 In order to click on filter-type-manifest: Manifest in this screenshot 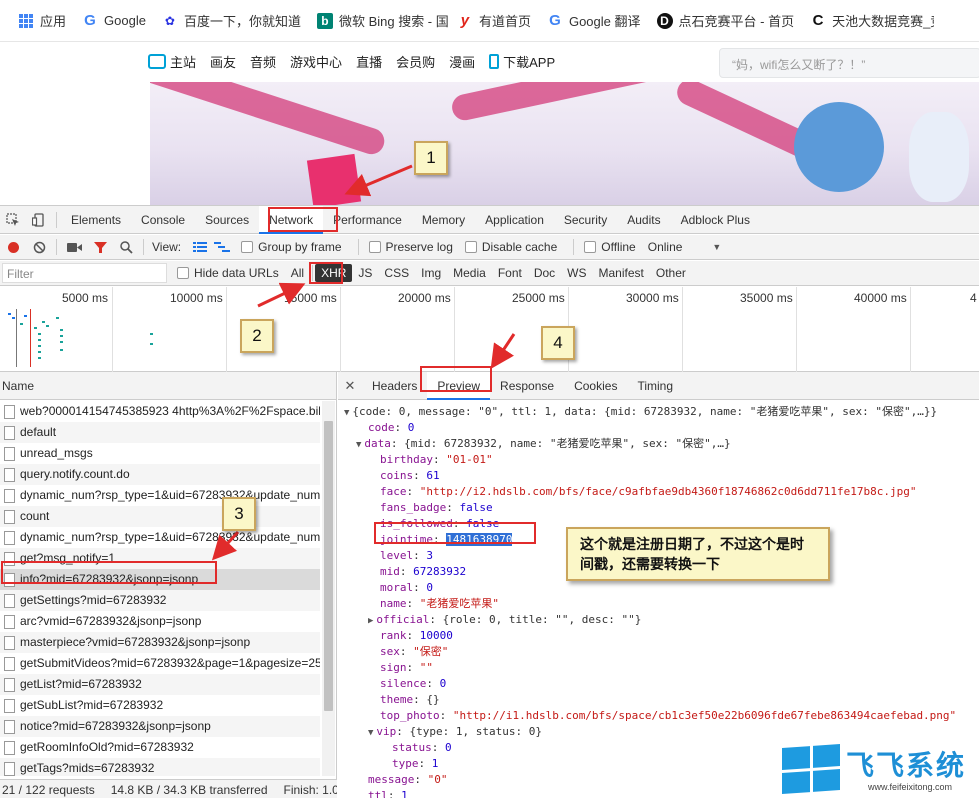, I will do `click(621, 273)`.